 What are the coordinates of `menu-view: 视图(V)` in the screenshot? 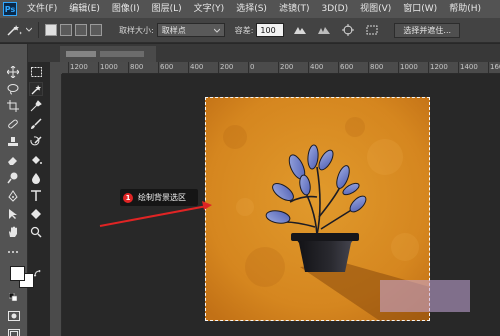 It's located at (375, 9).